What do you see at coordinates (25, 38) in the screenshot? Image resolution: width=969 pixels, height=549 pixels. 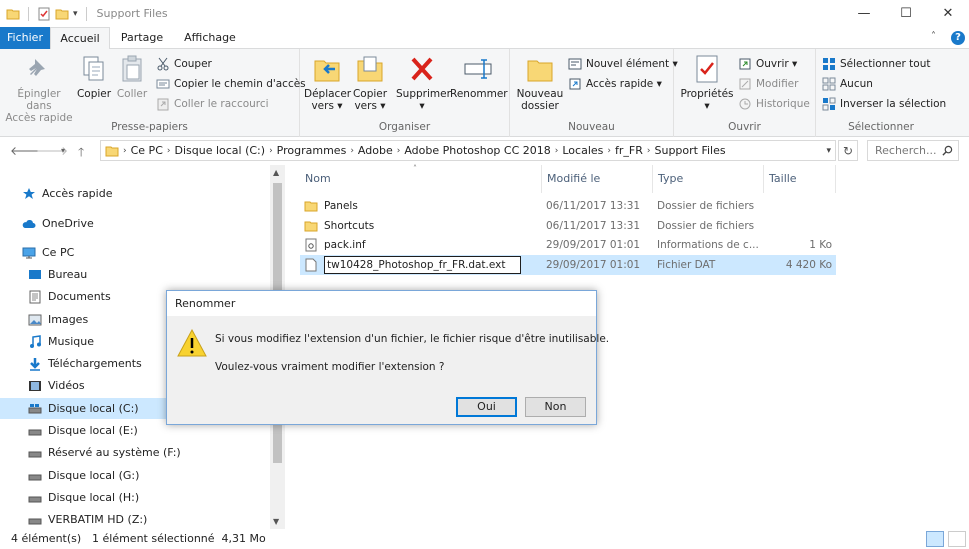 I see `tab-file: Fichier` at bounding box center [25, 38].